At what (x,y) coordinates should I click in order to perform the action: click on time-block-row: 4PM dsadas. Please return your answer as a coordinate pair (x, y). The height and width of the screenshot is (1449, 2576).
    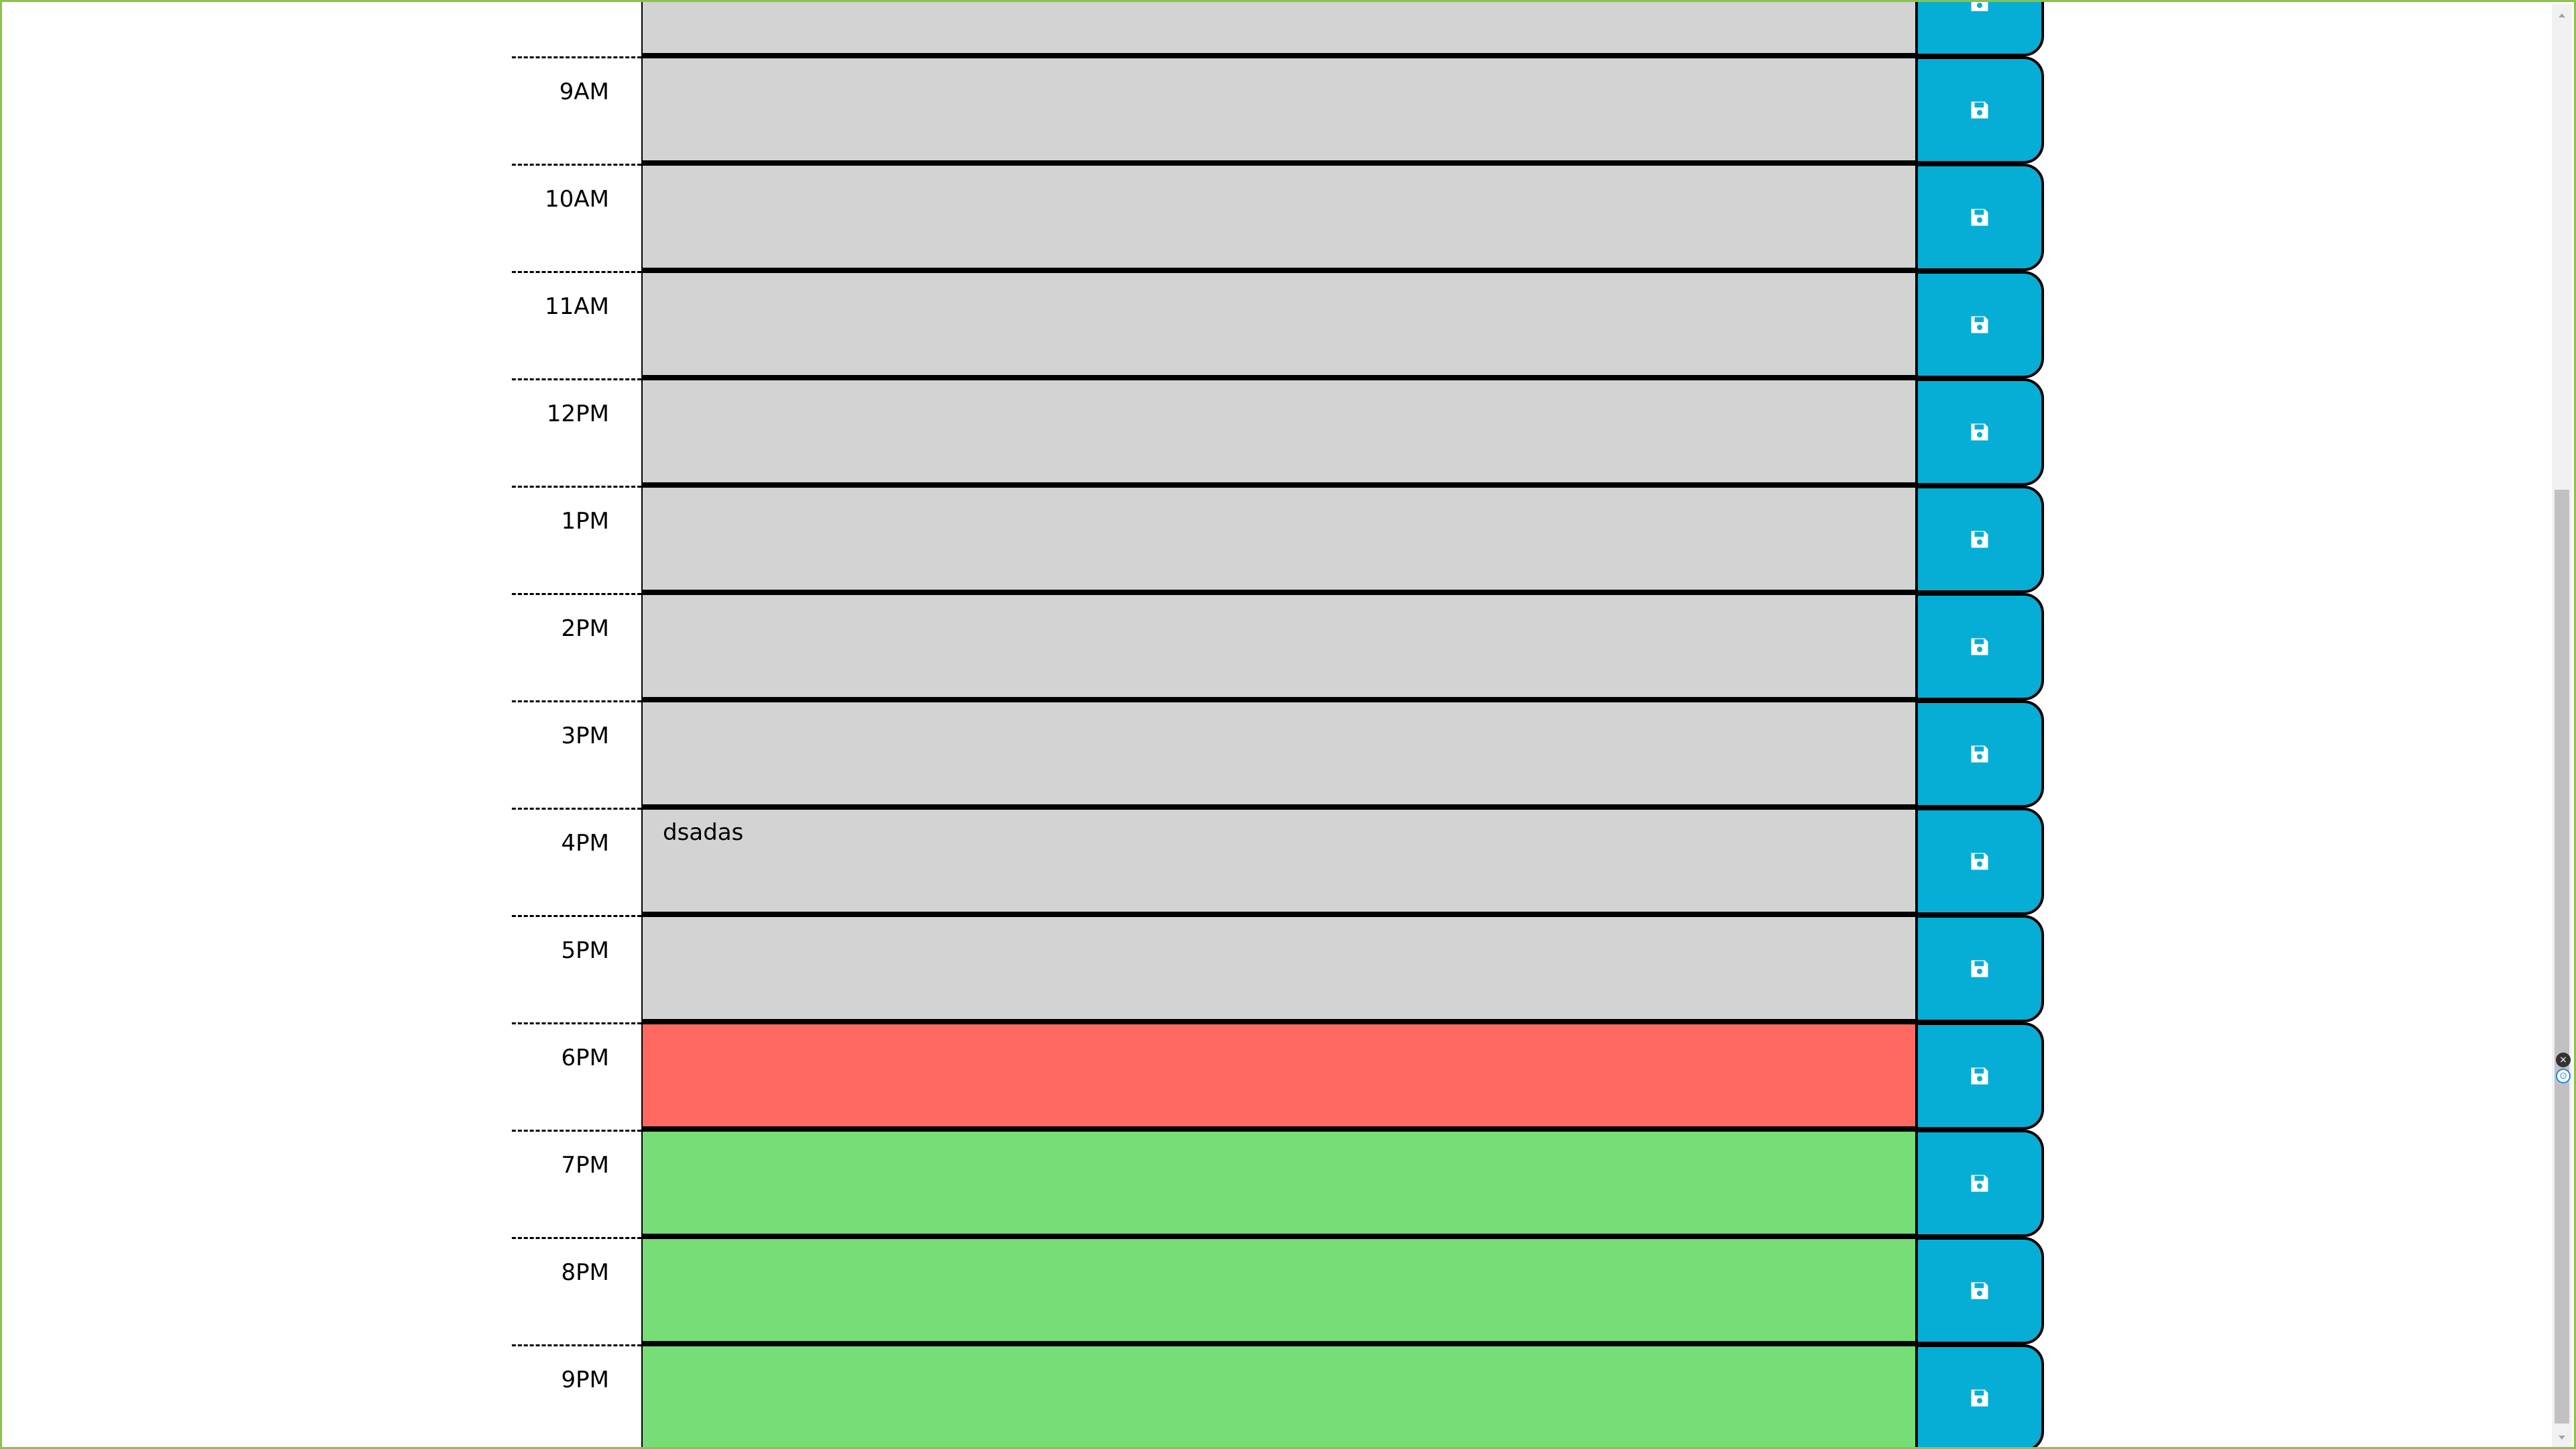
    Looking at the image, I should click on (1278, 861).